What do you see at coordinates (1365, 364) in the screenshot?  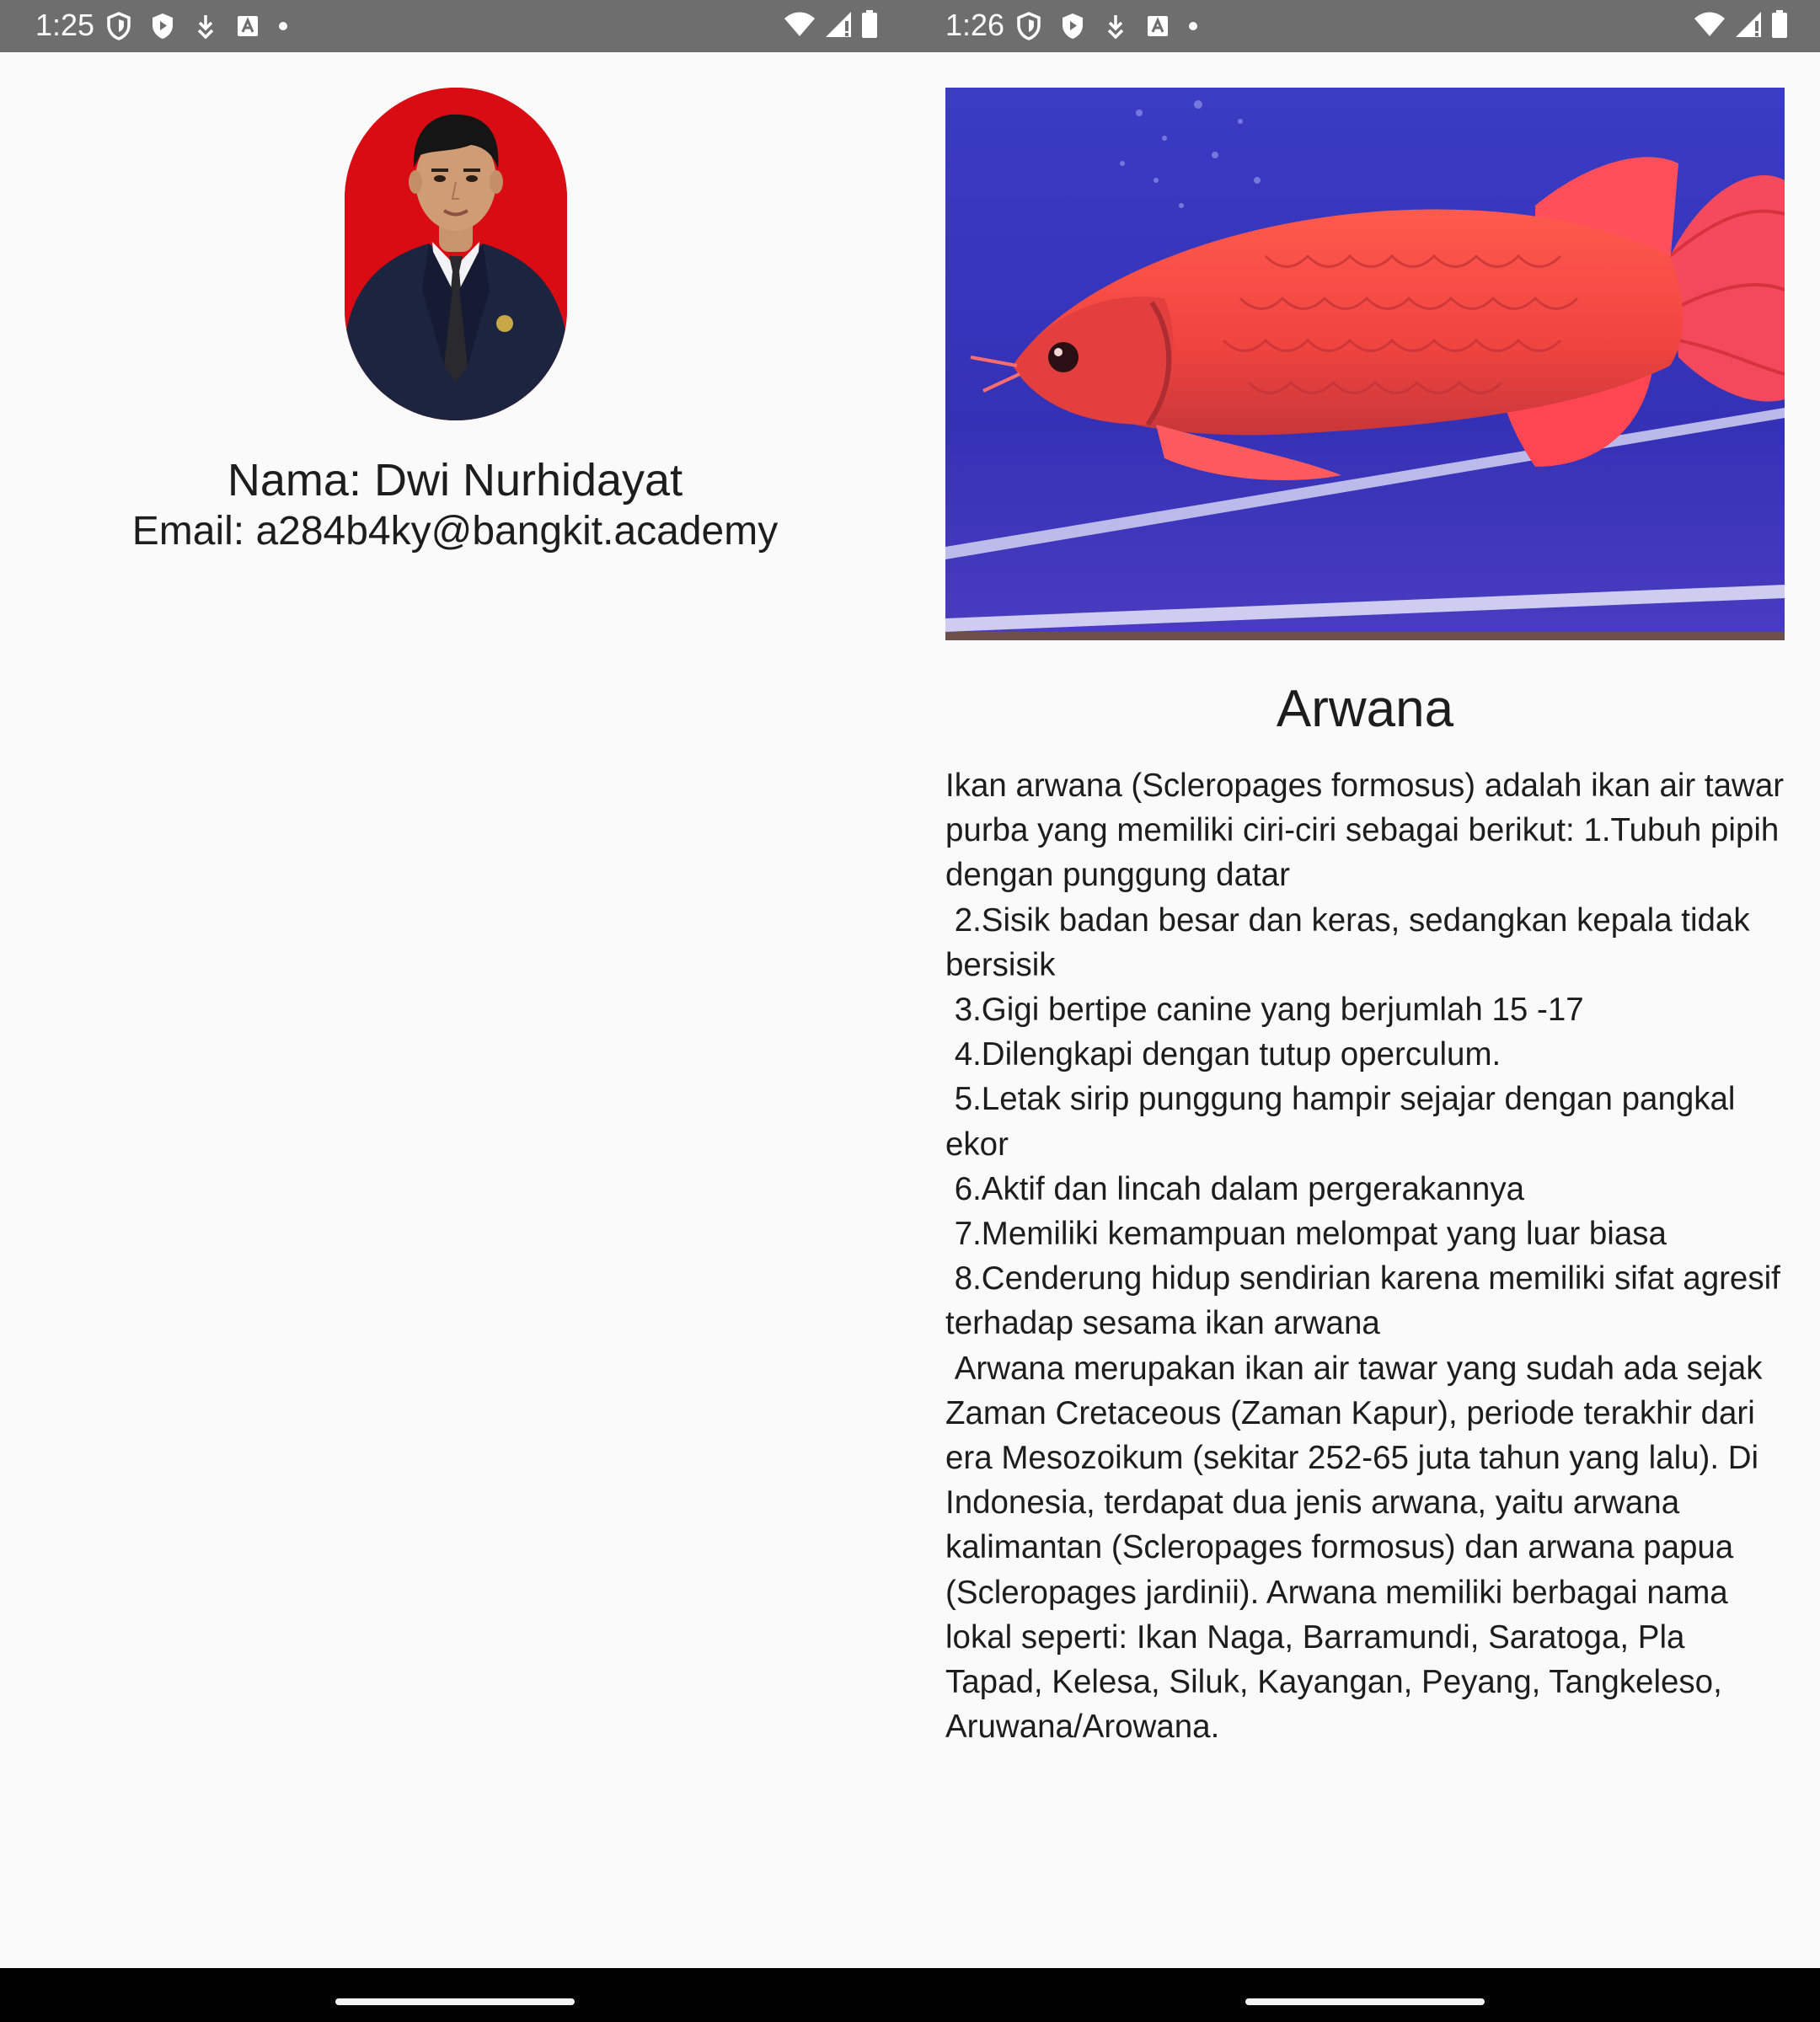 I see `arwana-fish-image` at bounding box center [1365, 364].